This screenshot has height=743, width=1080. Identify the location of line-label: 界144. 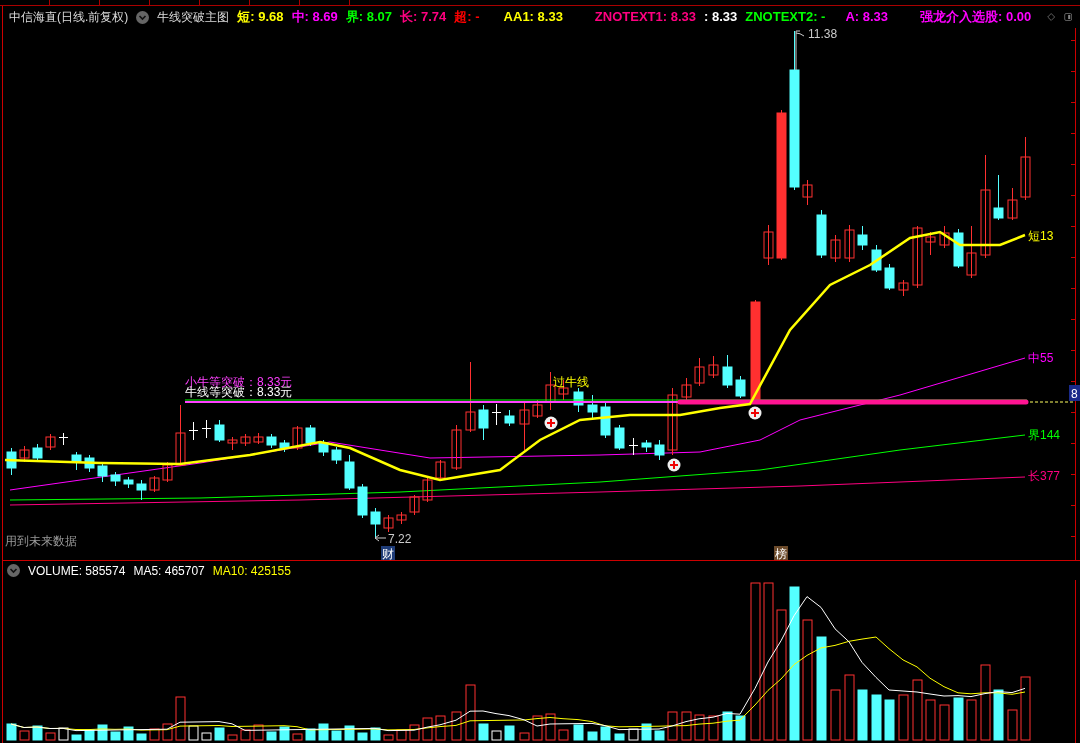
(1044, 435).